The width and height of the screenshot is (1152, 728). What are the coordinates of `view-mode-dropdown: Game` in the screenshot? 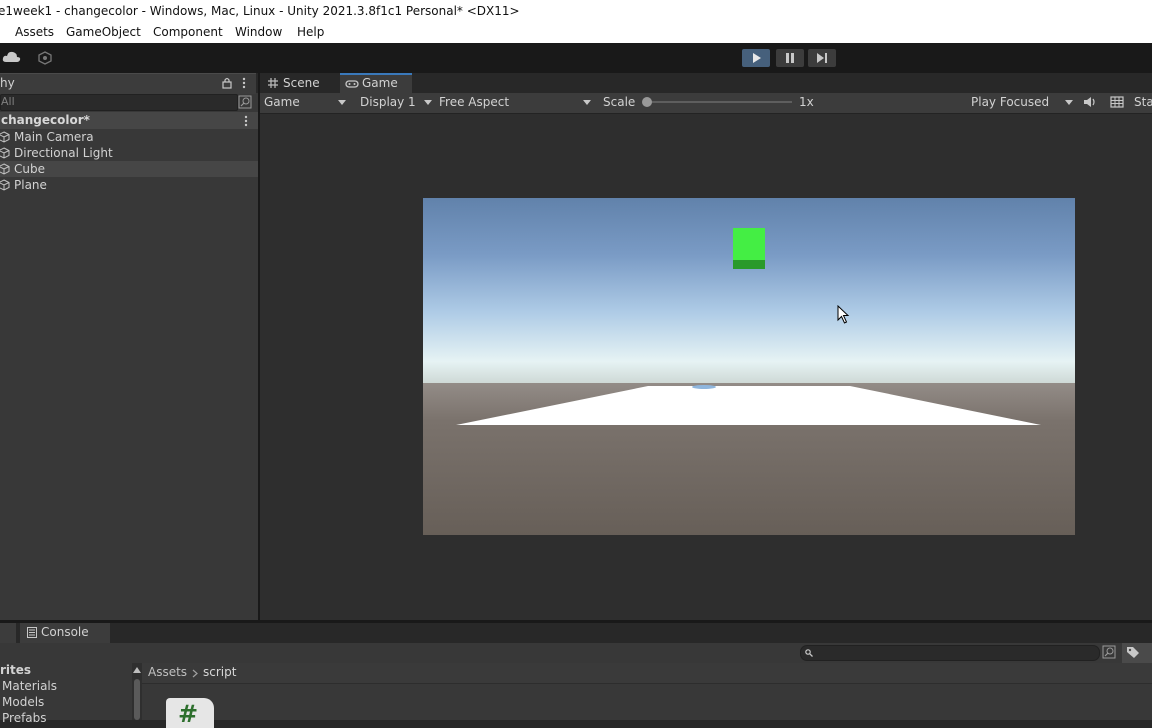 It's located at (305, 102).